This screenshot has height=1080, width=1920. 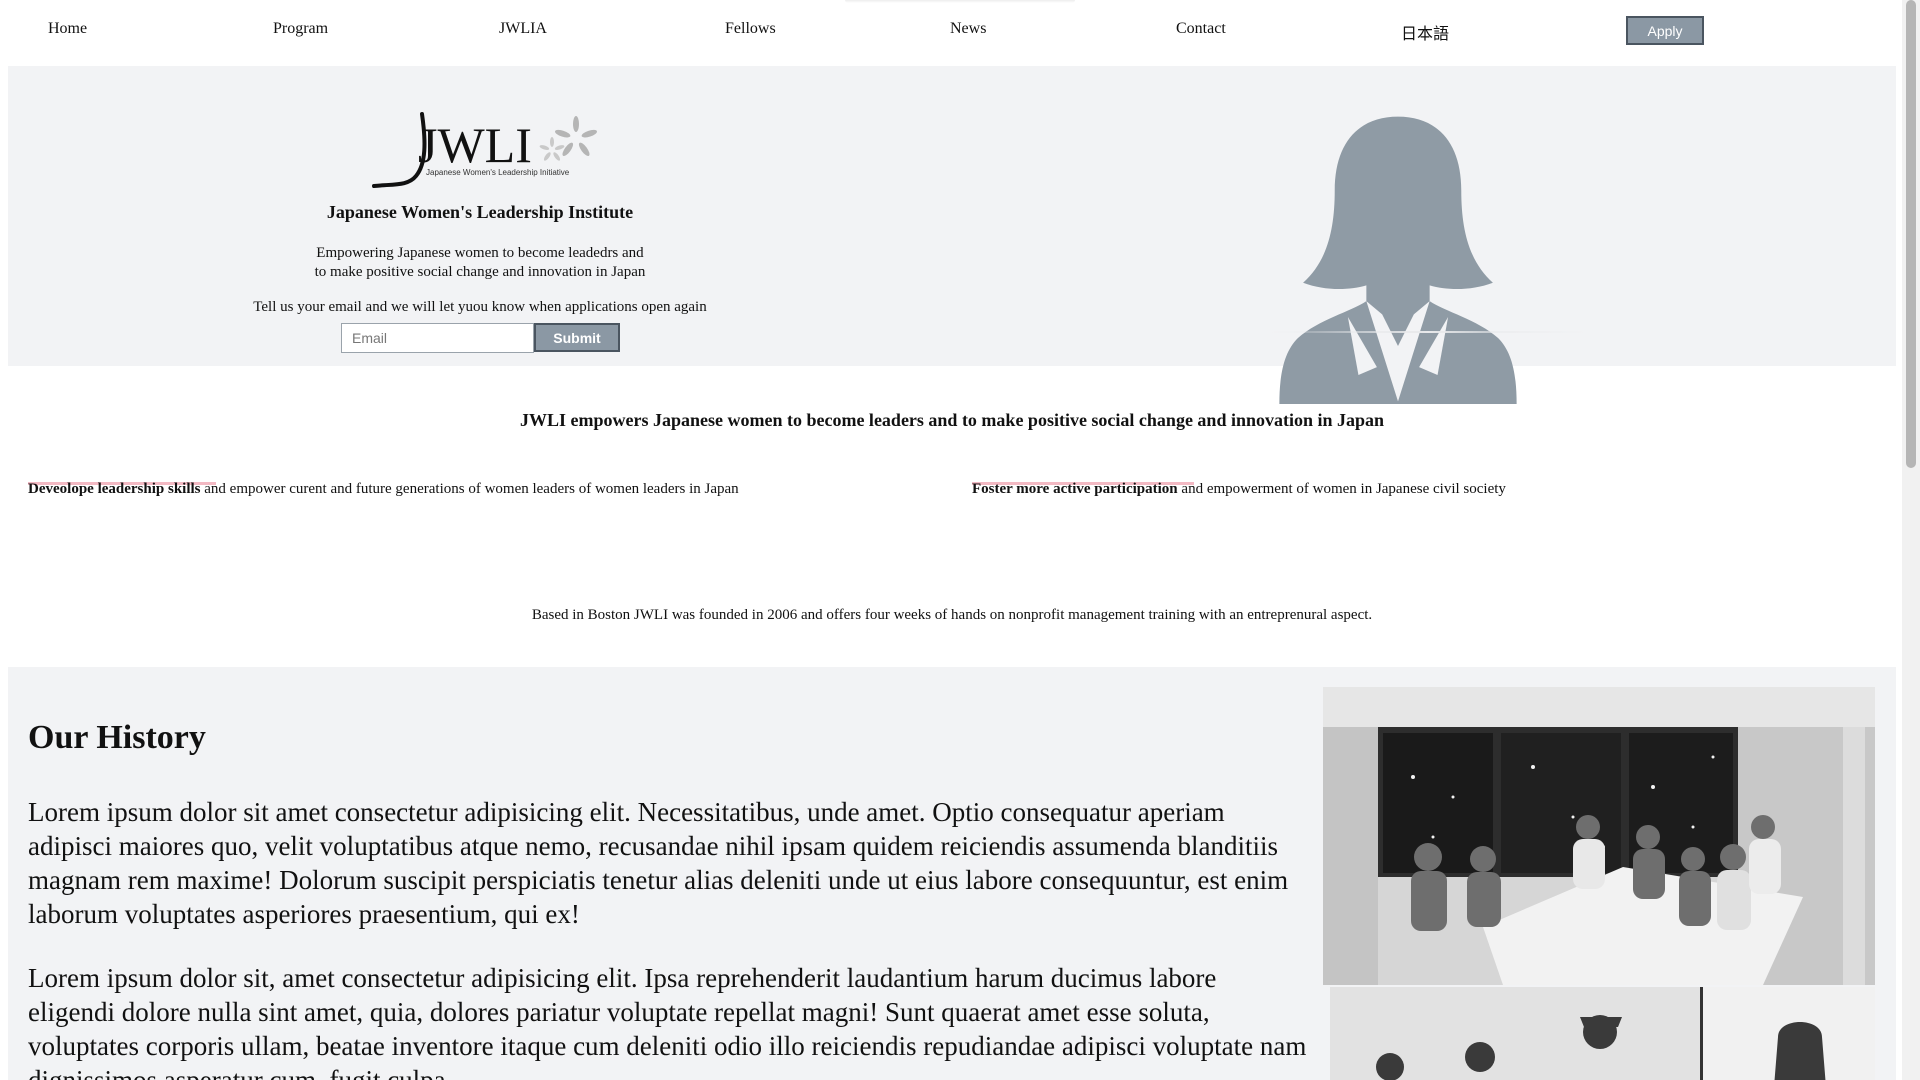 I want to click on nav-fellows: Fellows, so click(x=750, y=29).